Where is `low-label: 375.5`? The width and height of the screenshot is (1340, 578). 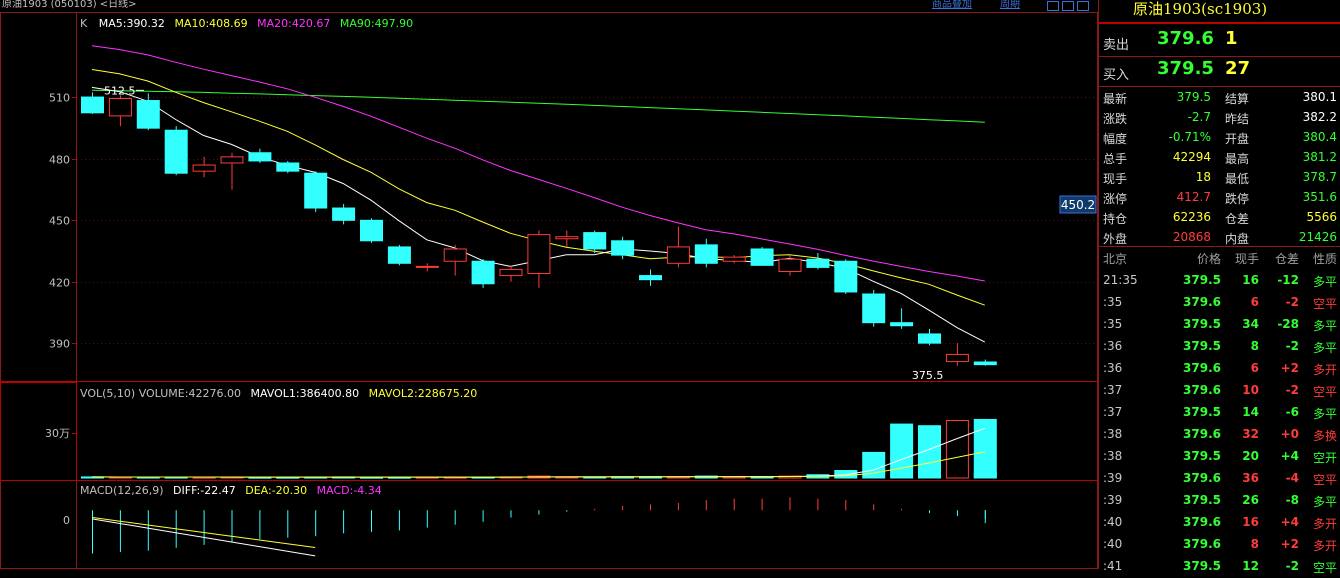
low-label: 375.5 is located at coordinates (928, 375).